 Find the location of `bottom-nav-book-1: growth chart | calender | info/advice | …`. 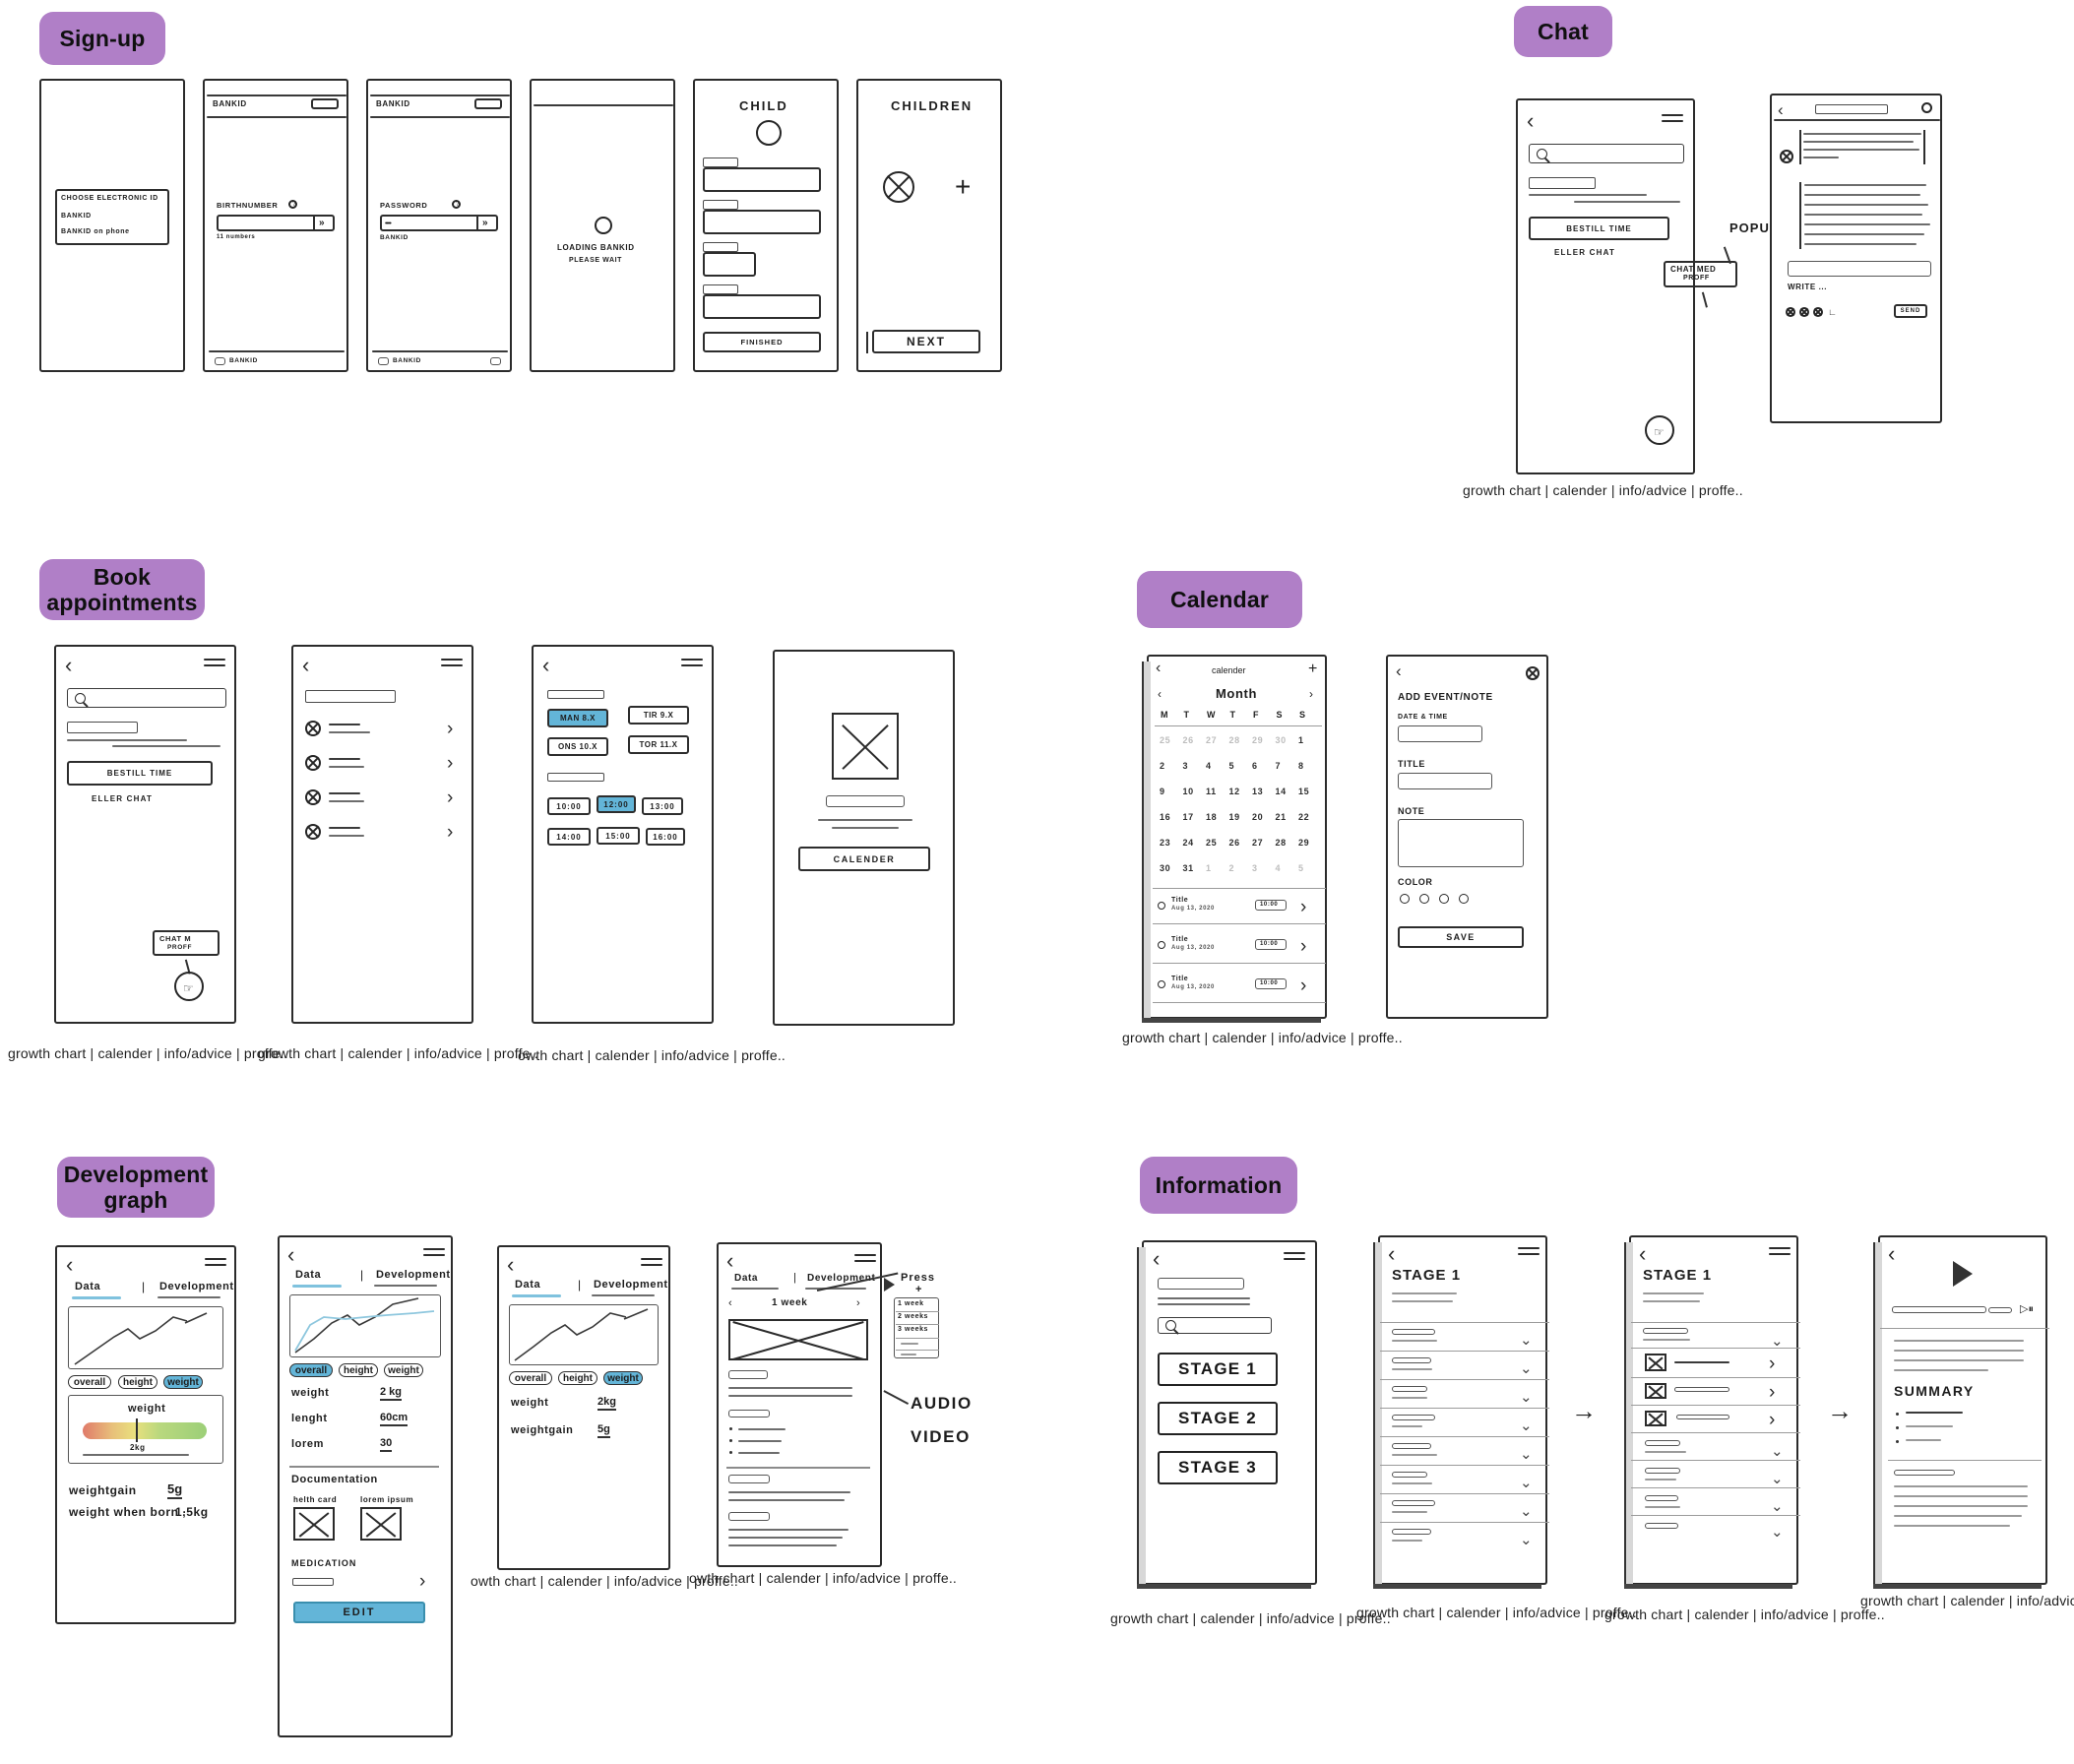

bottom-nav-book-1: growth chart | calender | info/advice | … is located at coordinates (148, 1053).